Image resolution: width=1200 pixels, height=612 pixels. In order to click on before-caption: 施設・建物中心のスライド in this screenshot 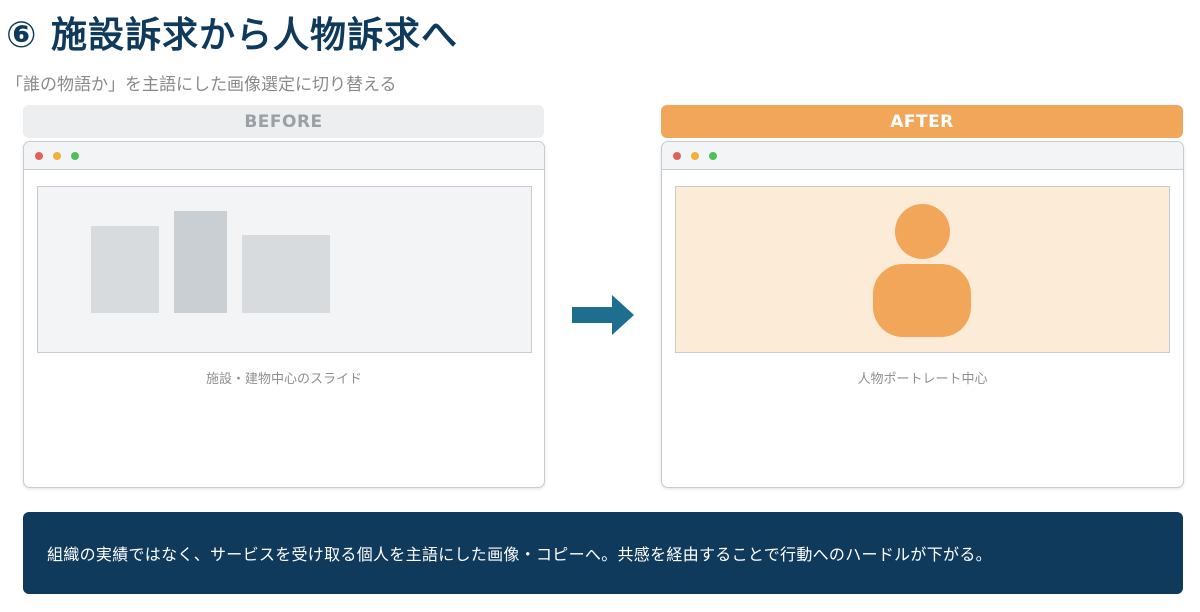, I will do `click(283, 379)`.